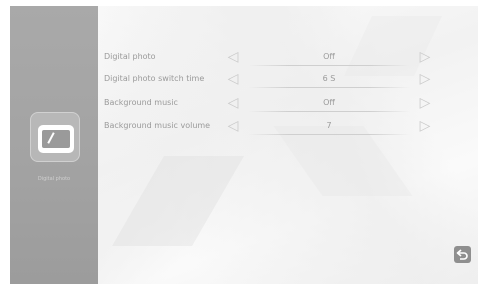 Image resolution: width=478 pixels, height=284 pixels. What do you see at coordinates (284, 81) in the screenshot?
I see `setting-row-photo-switch-time: Digital photo switch time ◁ 6 S ▷` at bounding box center [284, 81].